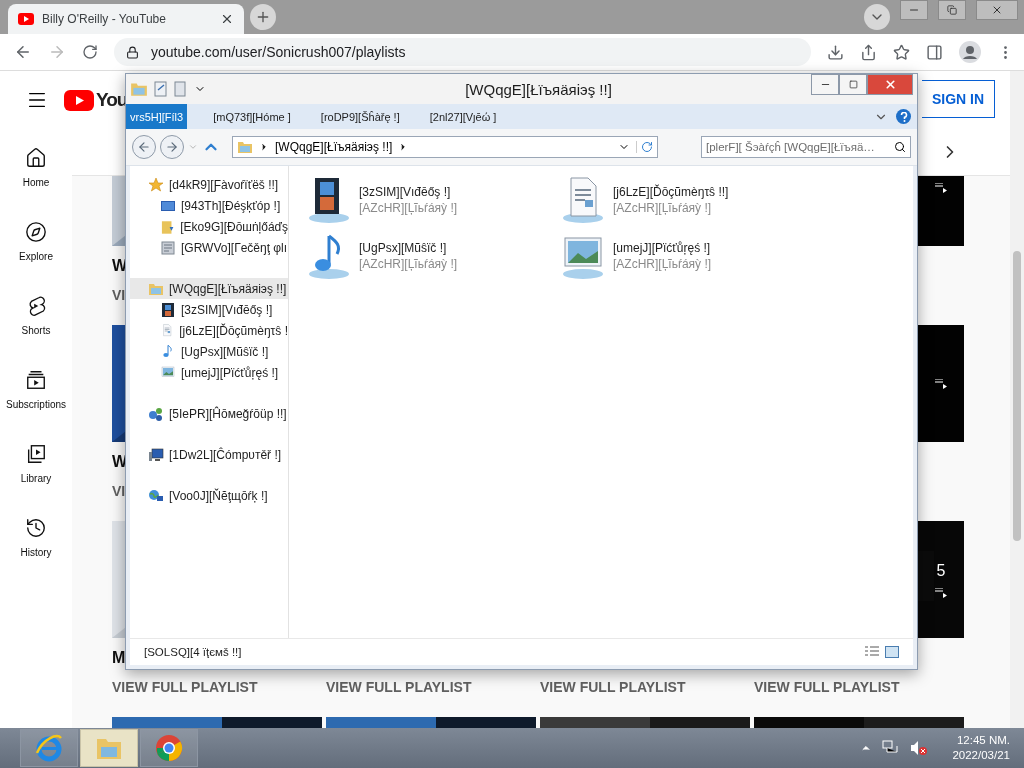  I want to click on nav-item: [UgPsx][Mũŝïč !], so click(209, 351).